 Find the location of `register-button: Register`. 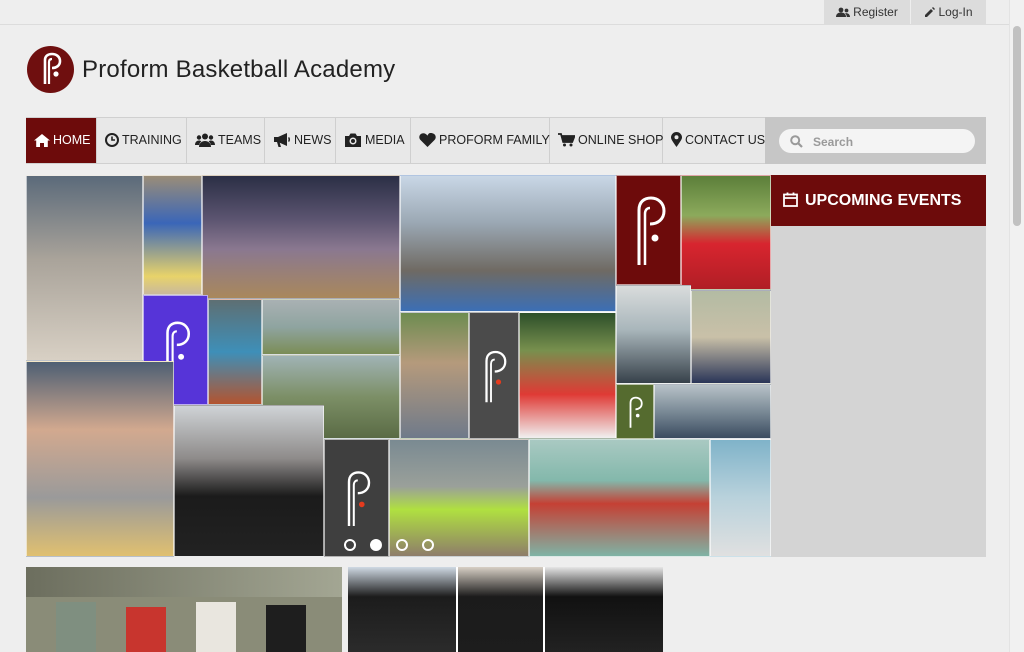

register-button: Register is located at coordinates (867, 12).